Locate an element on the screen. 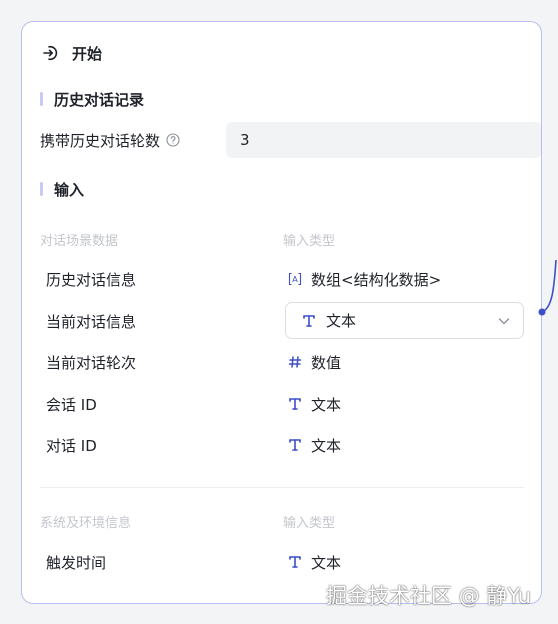 The image size is (558, 624). column-header-name: 系统及环境信息 is located at coordinates (86, 523).